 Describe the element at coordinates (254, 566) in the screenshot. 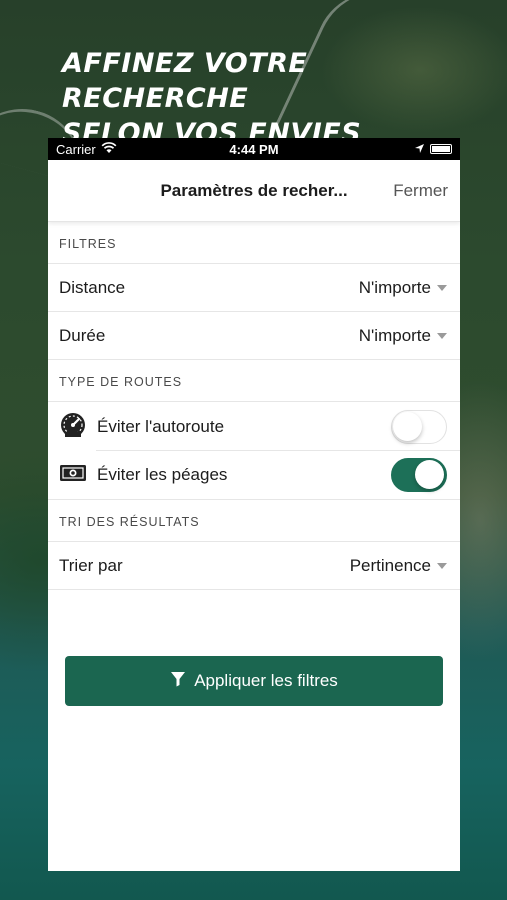

I see `sort-row: Trier par Pertinence` at that location.